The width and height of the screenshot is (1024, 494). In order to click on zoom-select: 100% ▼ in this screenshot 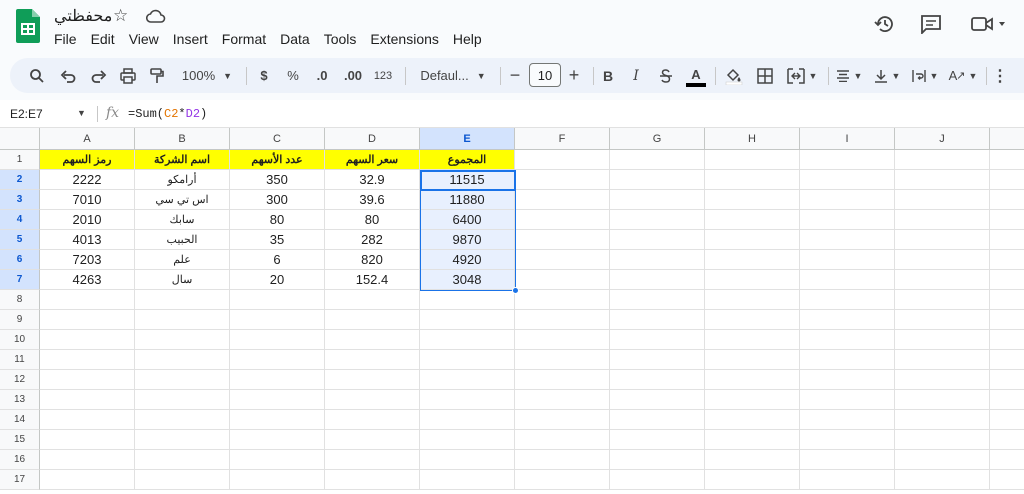, I will do `click(207, 75)`.